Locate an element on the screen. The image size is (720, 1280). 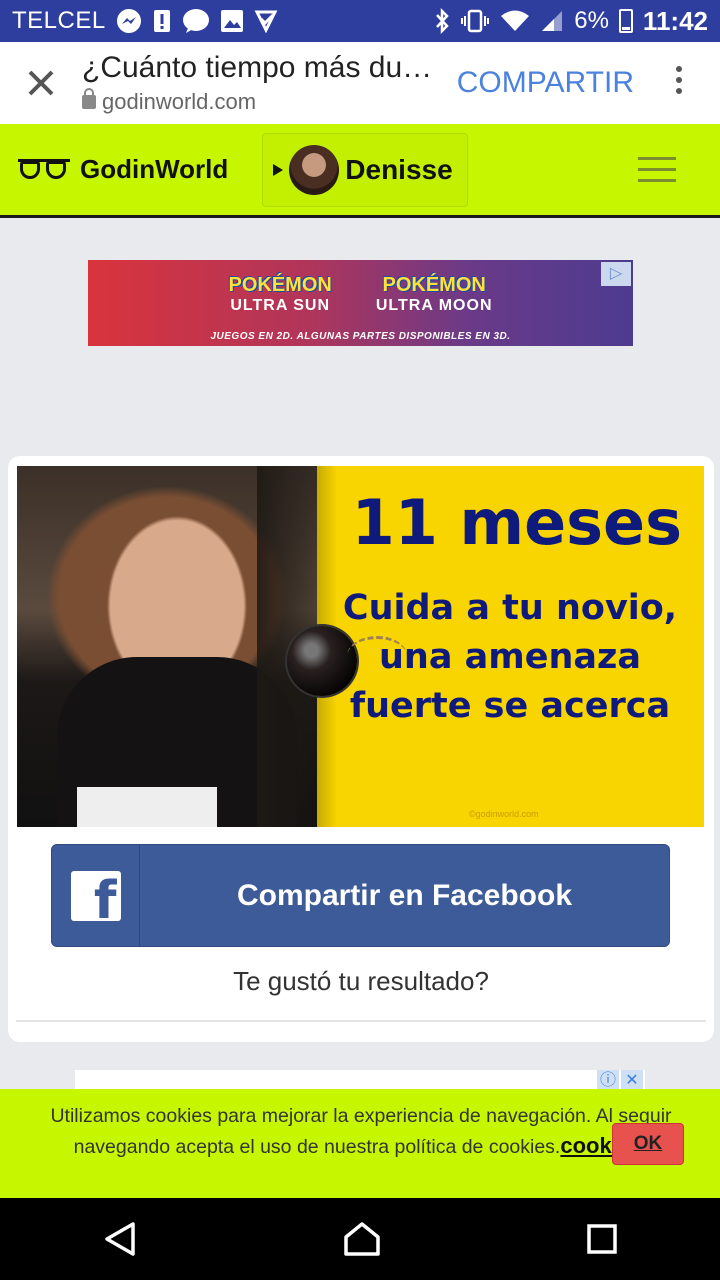
checkbox-icon is located at coordinates (266, 21).